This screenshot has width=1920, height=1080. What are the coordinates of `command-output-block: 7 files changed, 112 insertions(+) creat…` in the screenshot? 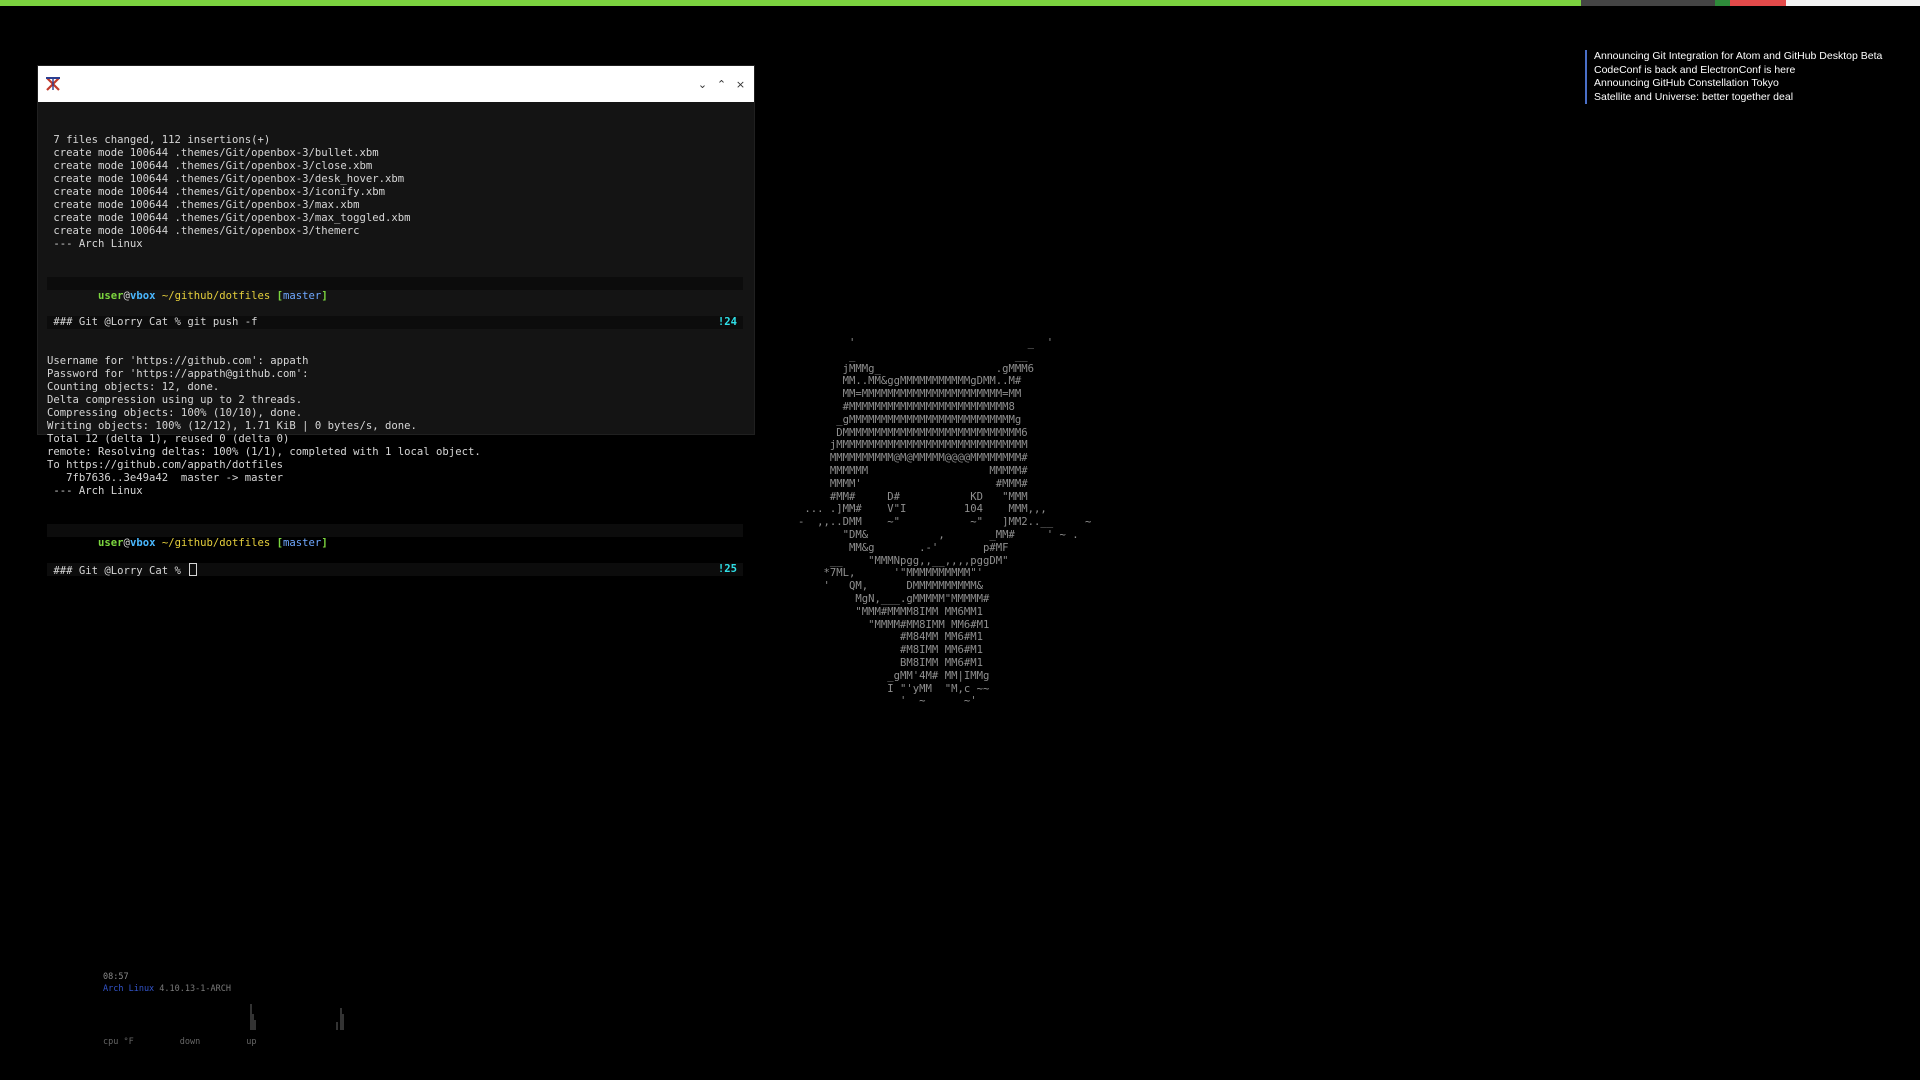 It's located at (395, 192).